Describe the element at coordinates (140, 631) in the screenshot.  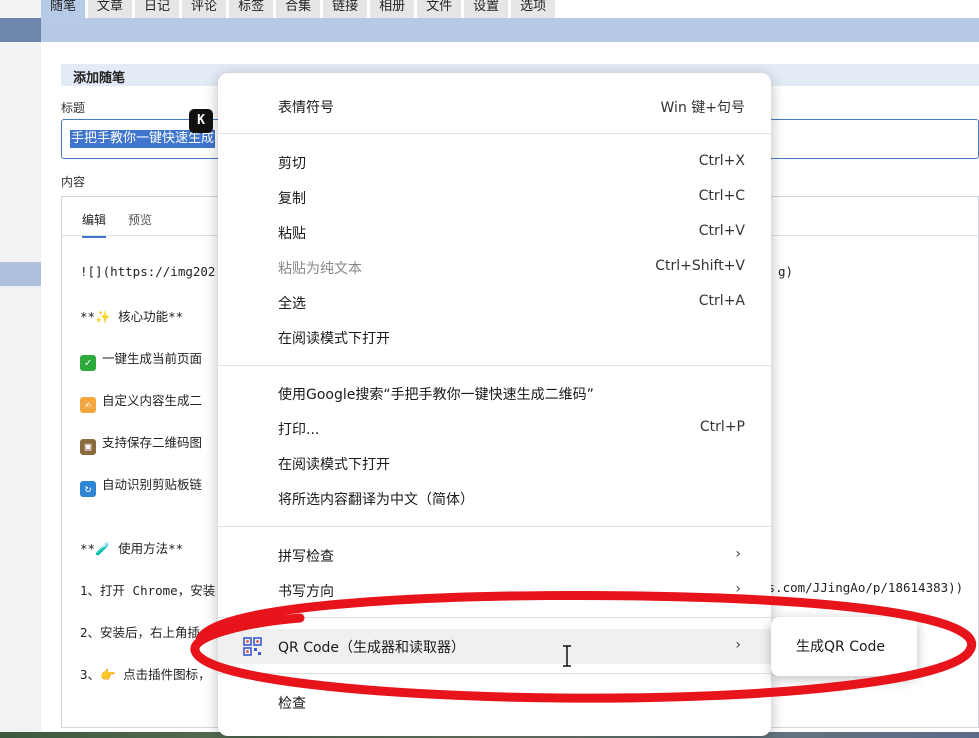
I see `markdown-line-step-2: 2、安装后，右上角插` at that location.